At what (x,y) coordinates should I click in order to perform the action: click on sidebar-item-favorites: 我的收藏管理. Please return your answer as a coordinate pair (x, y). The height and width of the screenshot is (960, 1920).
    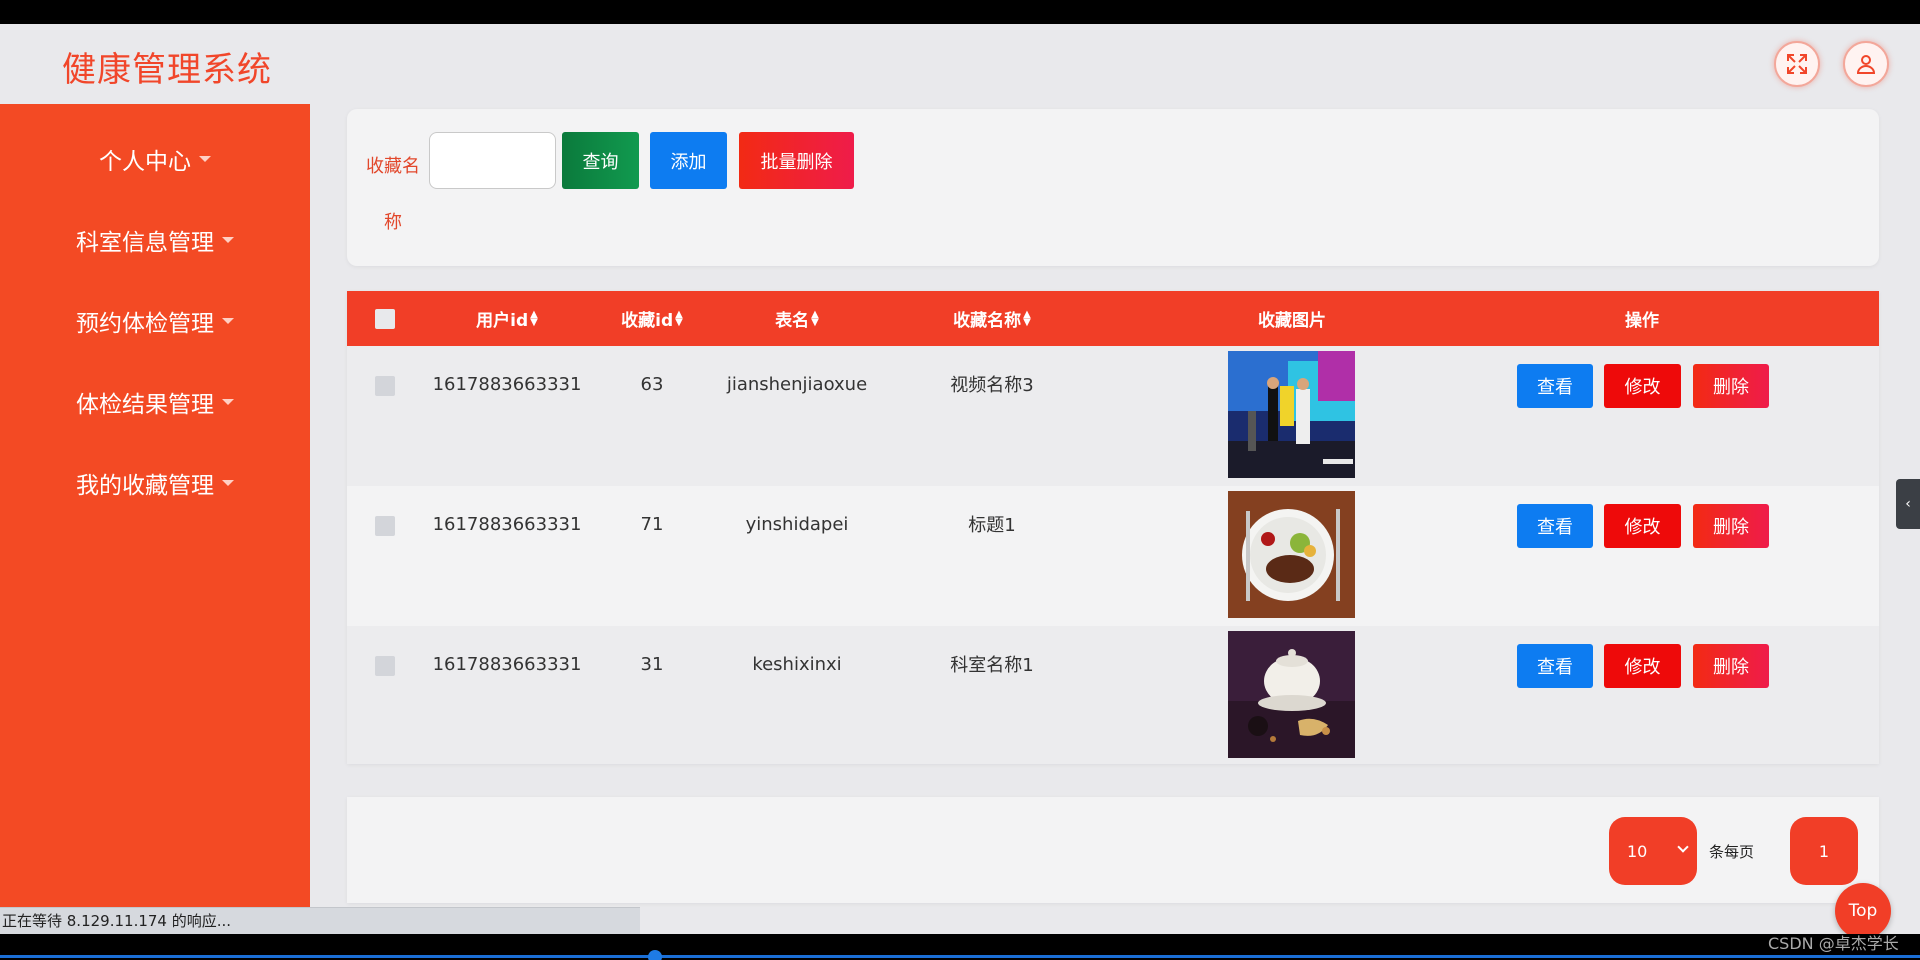
    Looking at the image, I should click on (155, 483).